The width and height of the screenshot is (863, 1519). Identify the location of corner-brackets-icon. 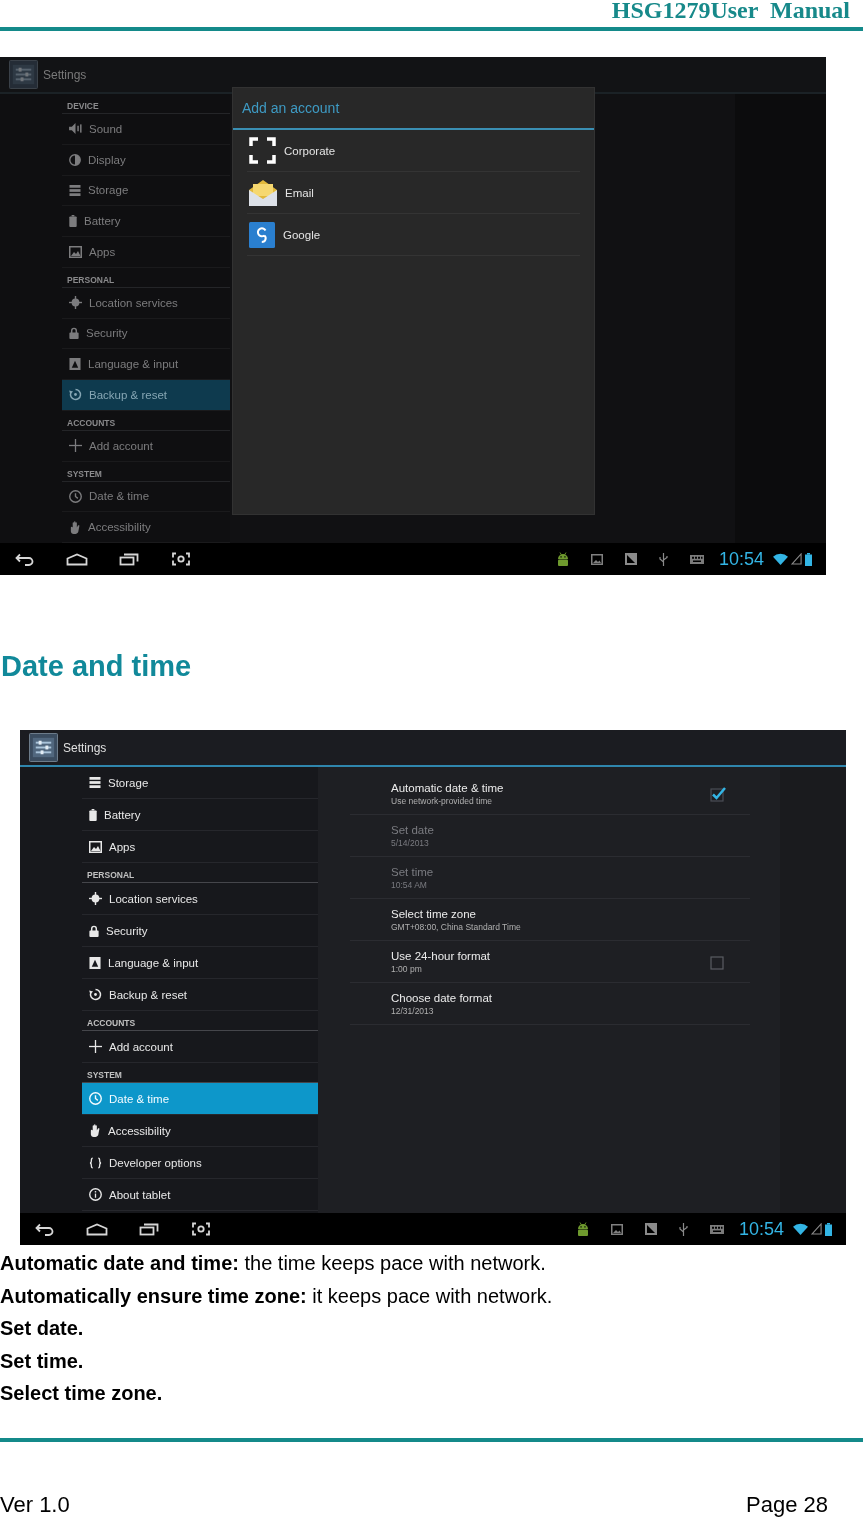
(262, 150).